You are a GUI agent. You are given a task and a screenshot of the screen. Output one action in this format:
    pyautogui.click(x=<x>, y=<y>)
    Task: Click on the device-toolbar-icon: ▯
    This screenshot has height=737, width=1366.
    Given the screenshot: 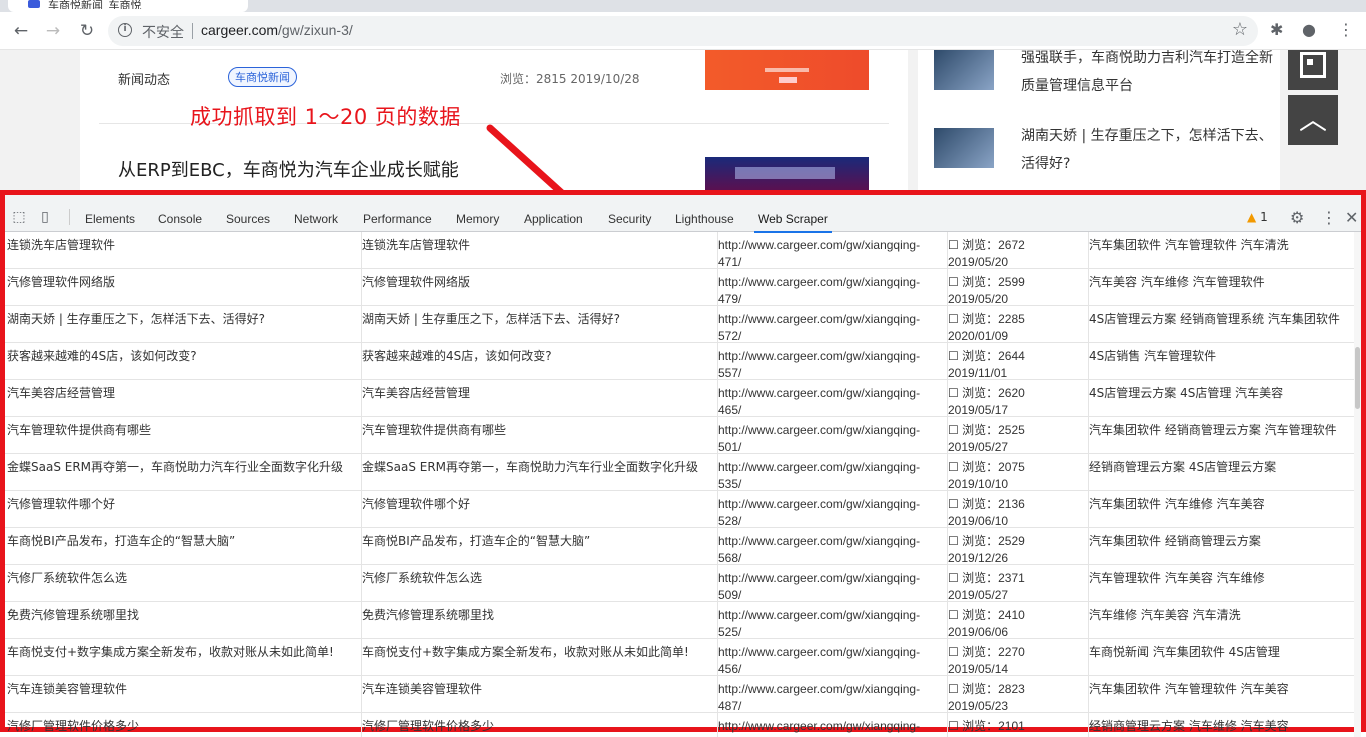 What is the action you would take?
    pyautogui.click(x=45, y=217)
    